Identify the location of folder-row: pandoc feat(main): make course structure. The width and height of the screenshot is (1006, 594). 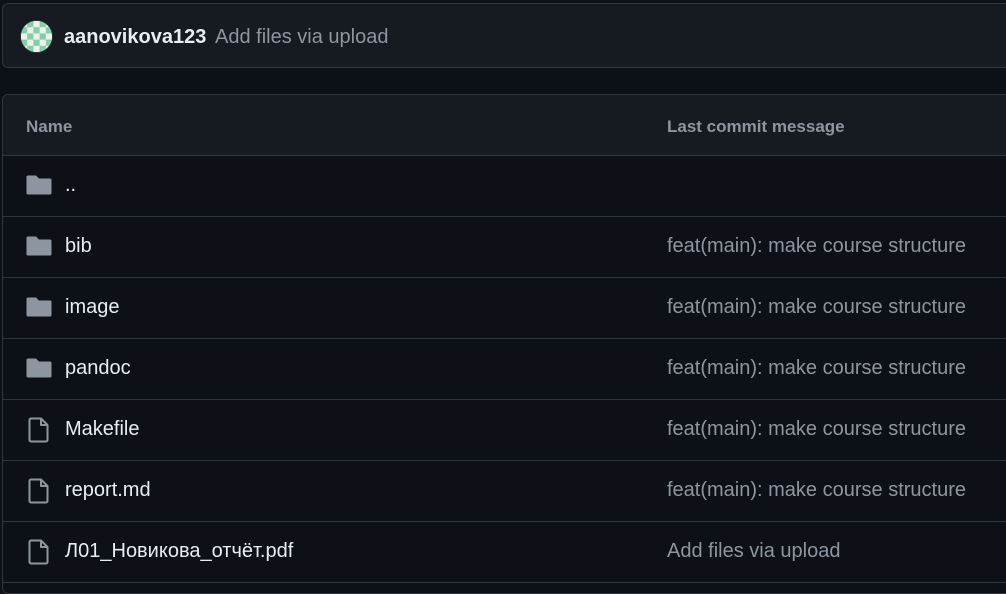
(504, 369).